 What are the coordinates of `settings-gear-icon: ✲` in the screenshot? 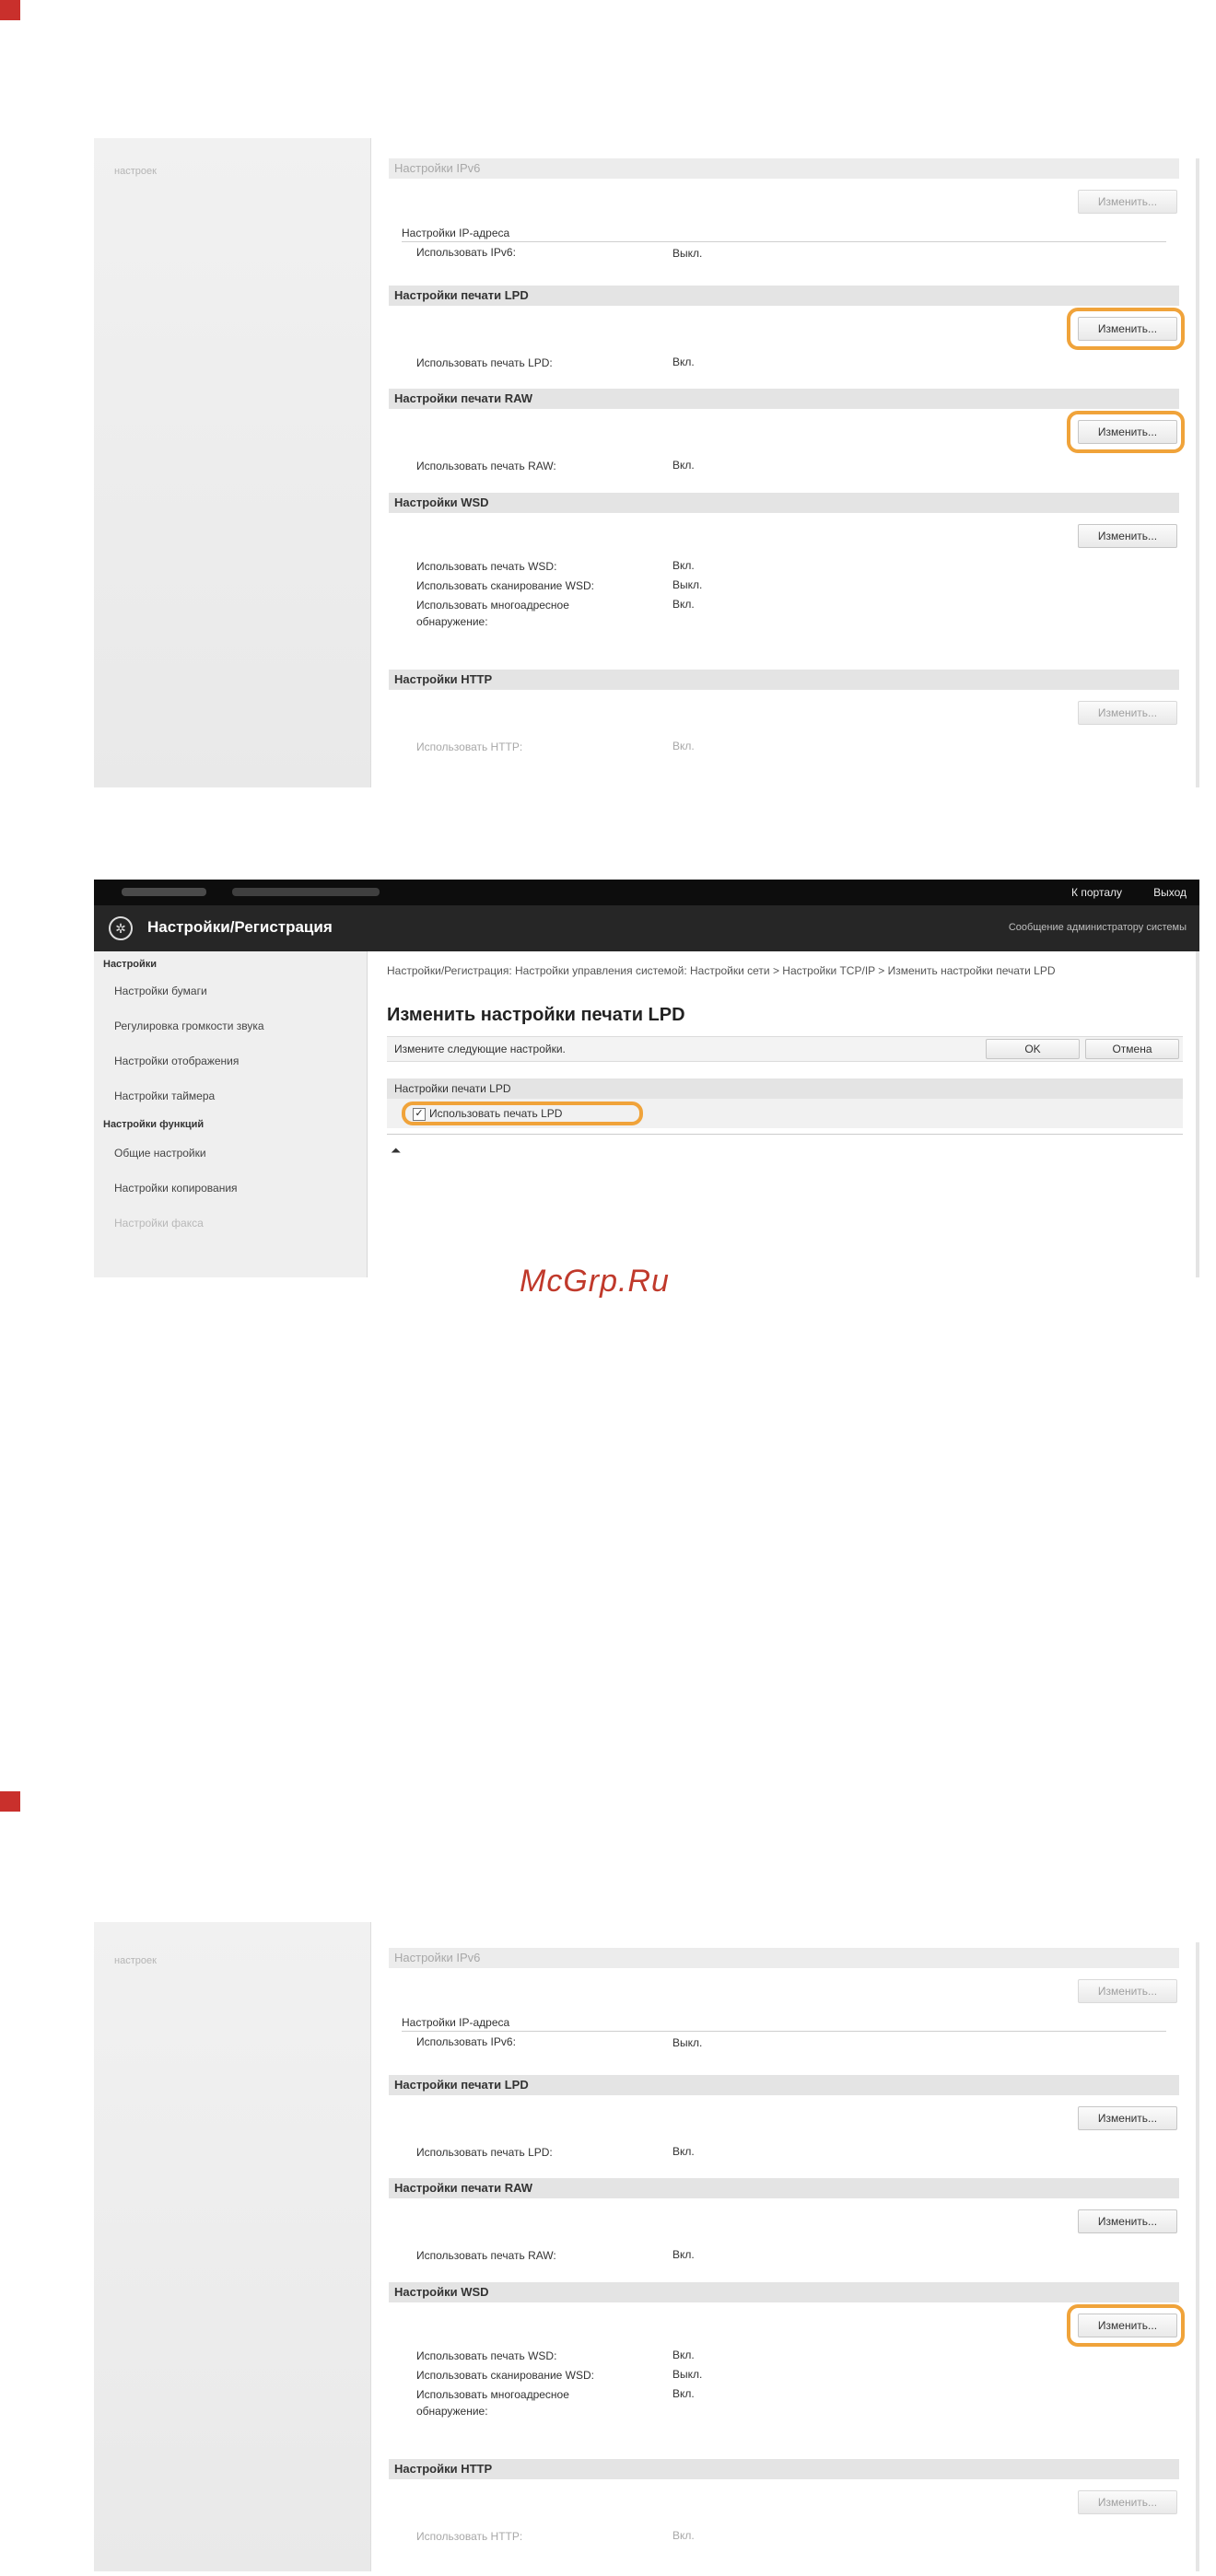 It's located at (121, 928).